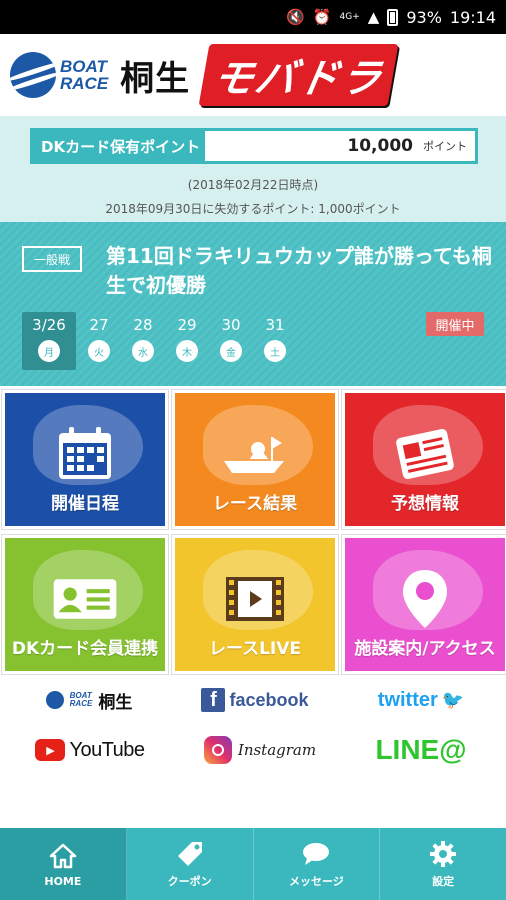 Image resolution: width=506 pixels, height=900 pixels. Describe the element at coordinates (63, 881) in the screenshot. I see `nav-label: HOME` at that location.